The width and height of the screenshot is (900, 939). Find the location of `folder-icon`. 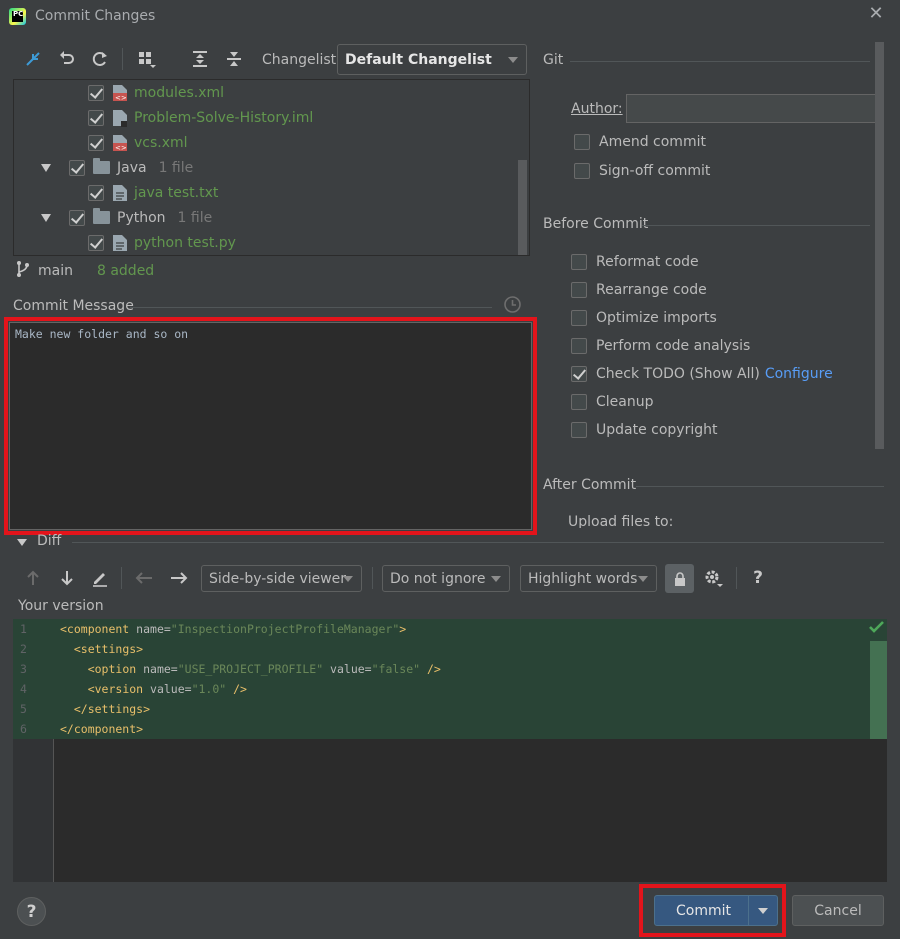

folder-icon is located at coordinates (101, 166).